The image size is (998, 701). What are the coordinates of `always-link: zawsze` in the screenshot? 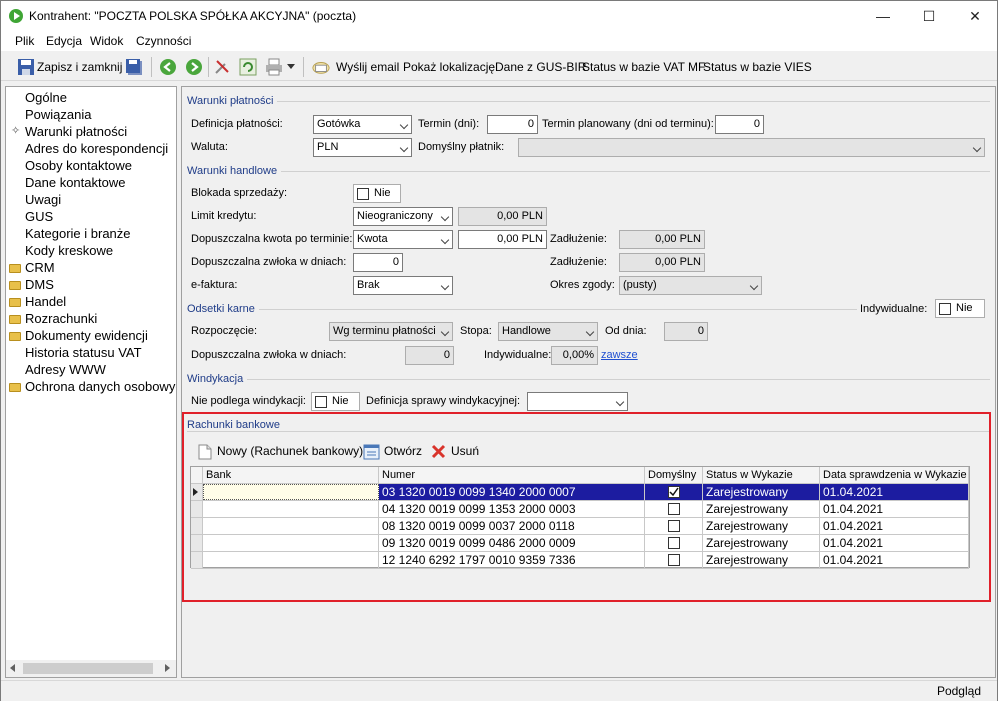 It's located at (619, 355).